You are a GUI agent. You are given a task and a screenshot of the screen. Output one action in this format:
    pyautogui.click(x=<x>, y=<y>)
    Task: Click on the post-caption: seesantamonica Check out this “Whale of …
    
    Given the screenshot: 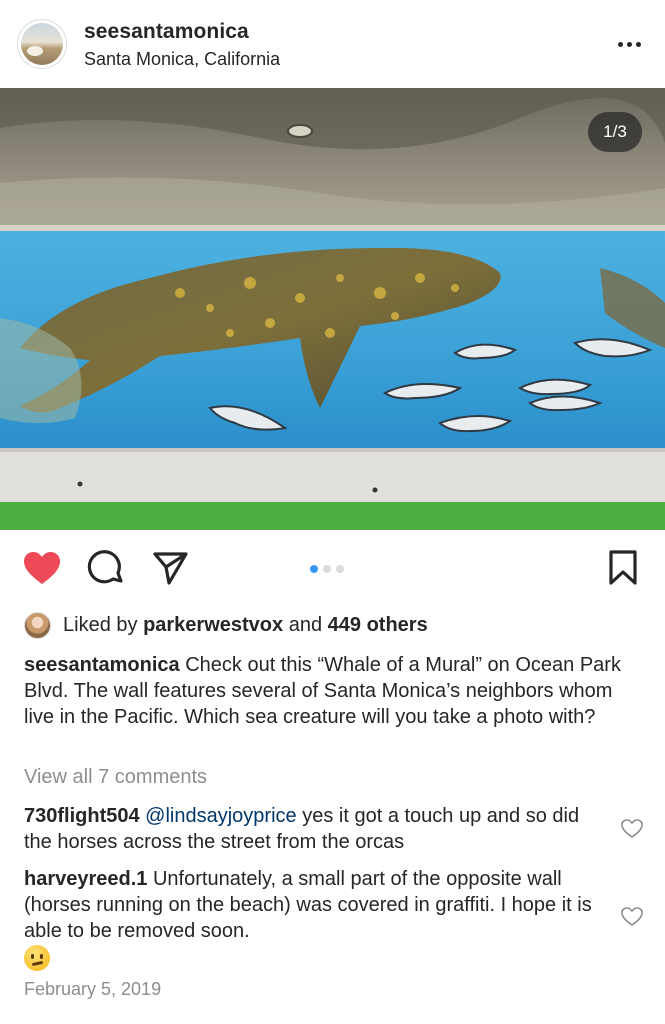 What is the action you would take?
    pyautogui.click(x=334, y=691)
    